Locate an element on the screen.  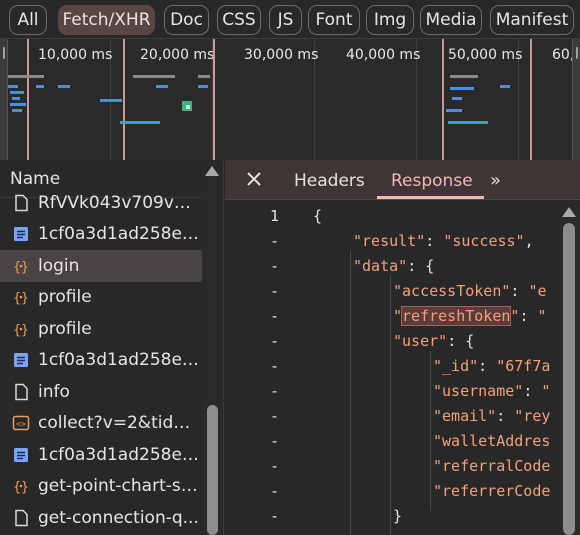
more-tabs-icon: » is located at coordinates (495, 180).